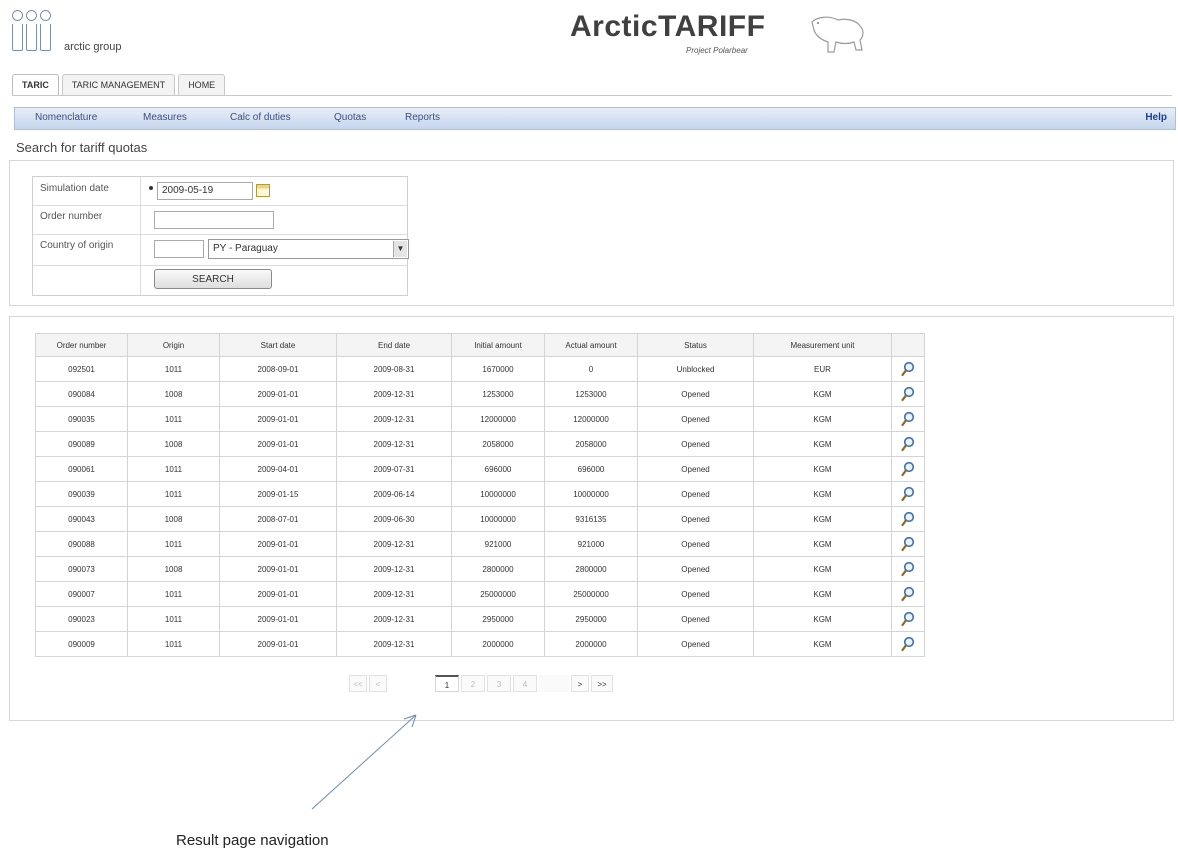 The width and height of the screenshot is (1178, 855). I want to click on cell-order-number: 090073, so click(81, 569).